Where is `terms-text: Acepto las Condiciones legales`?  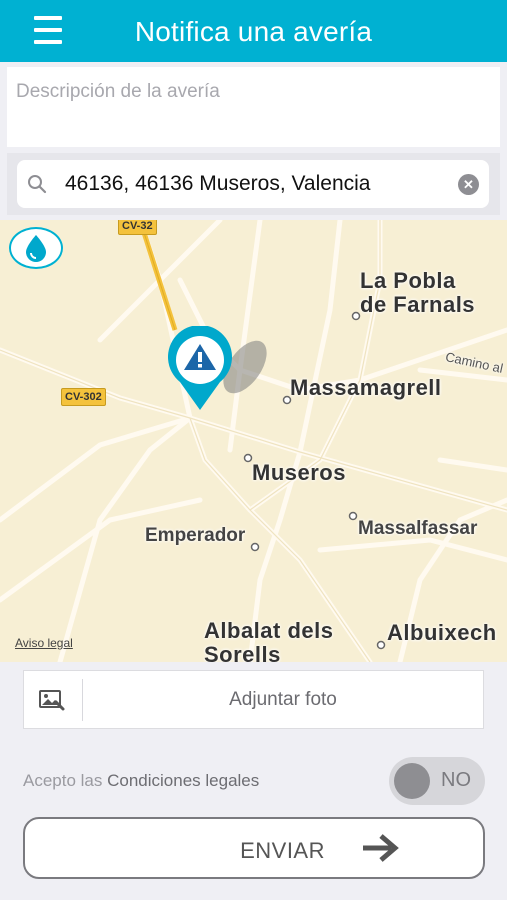
terms-text: Acepto las Condiciones legales is located at coordinates (141, 781).